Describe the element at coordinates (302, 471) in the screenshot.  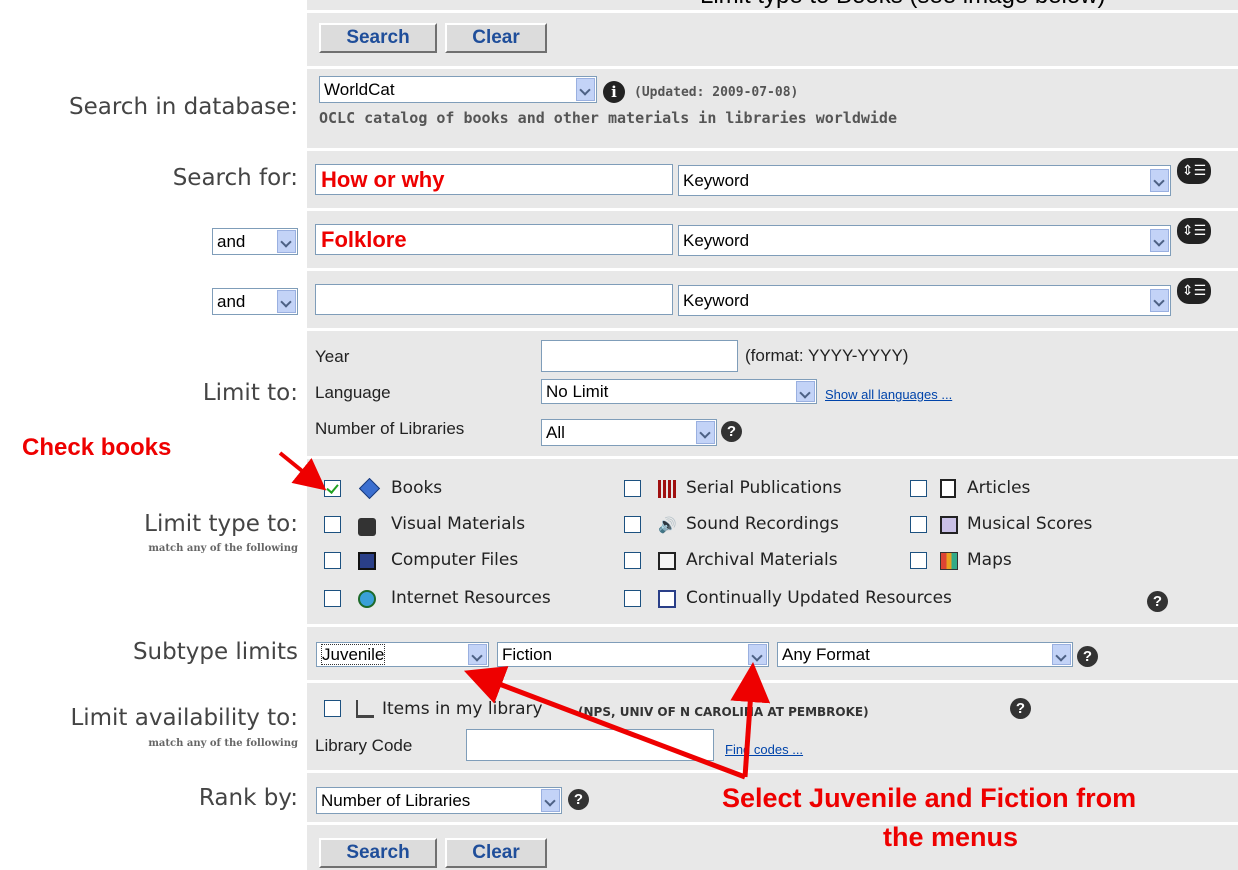
I see `arrow-to-books` at that location.